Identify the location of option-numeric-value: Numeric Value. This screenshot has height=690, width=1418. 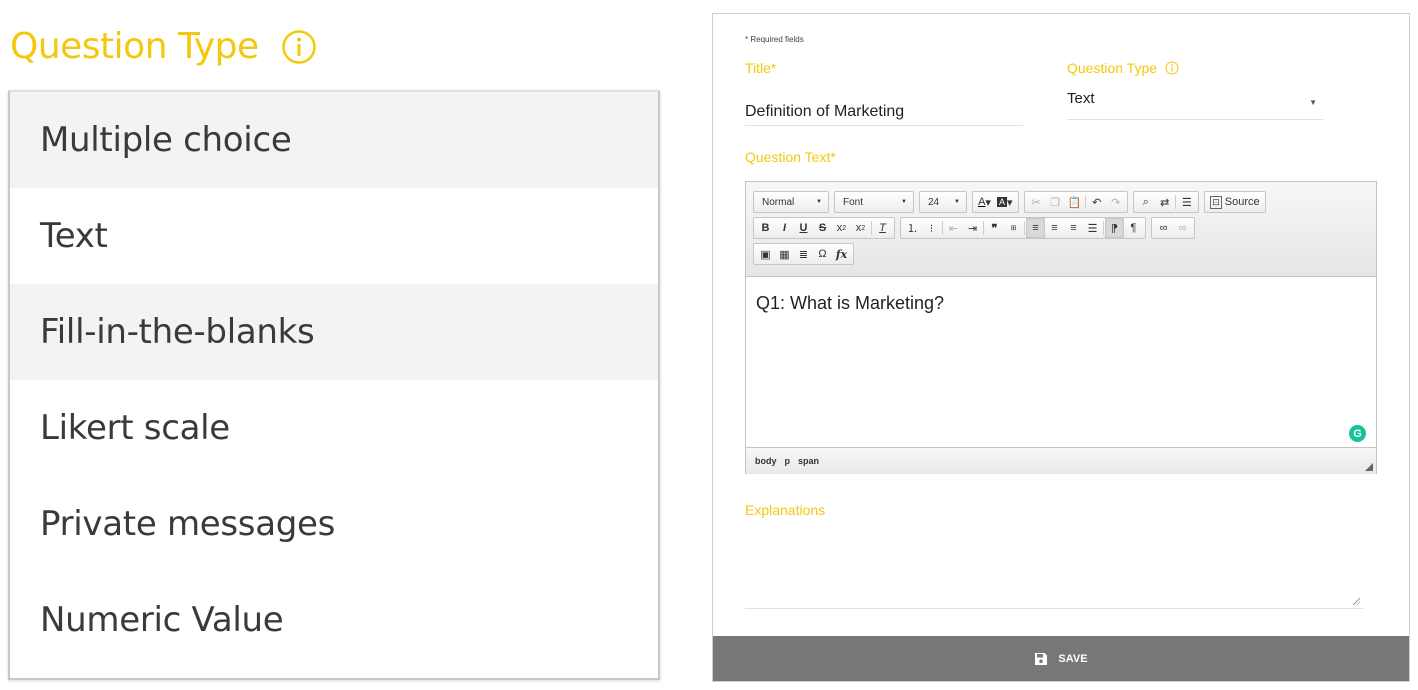
(334, 620).